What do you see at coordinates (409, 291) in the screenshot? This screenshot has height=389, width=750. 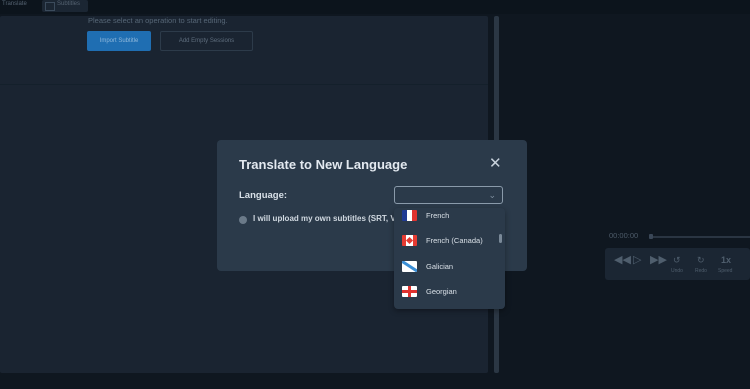 I see `georgia-flag-icon` at bounding box center [409, 291].